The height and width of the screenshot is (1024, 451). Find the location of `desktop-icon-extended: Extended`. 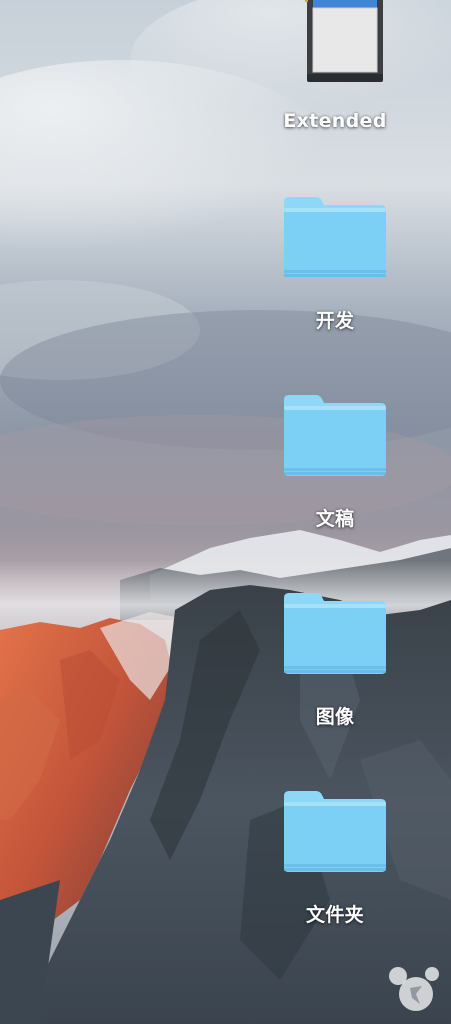

desktop-icon-extended: Extended is located at coordinates (335, 66).